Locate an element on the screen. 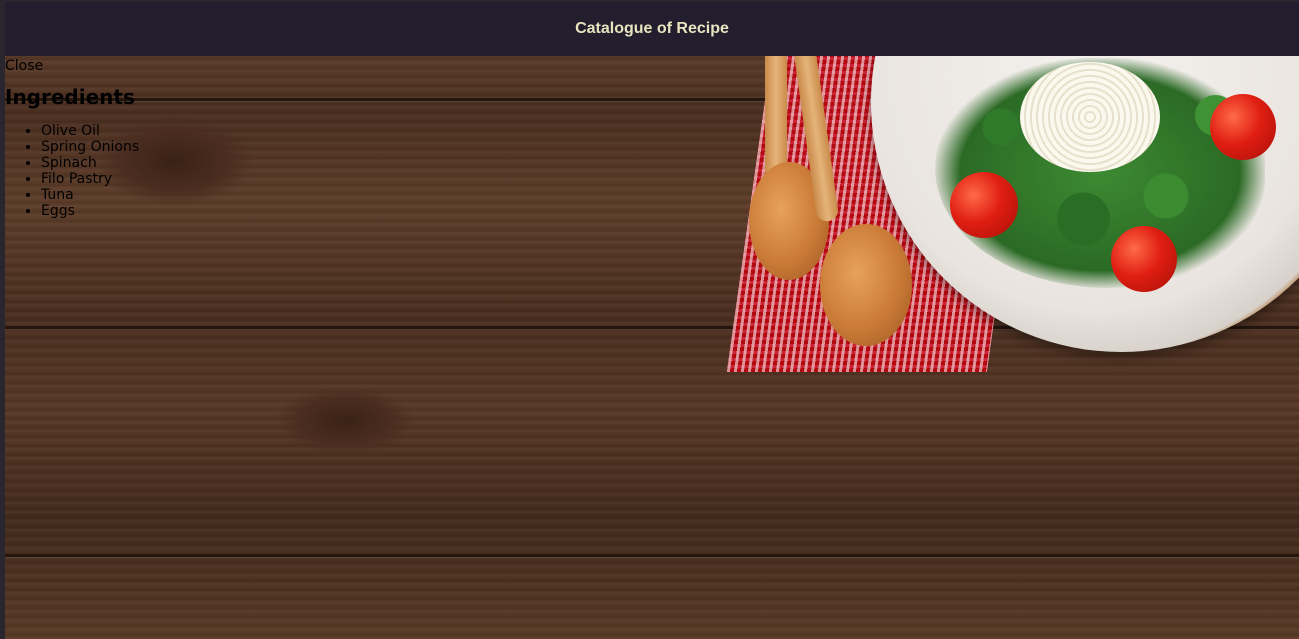 The image size is (1299, 639). spoon-bowl is located at coordinates (866, 285).